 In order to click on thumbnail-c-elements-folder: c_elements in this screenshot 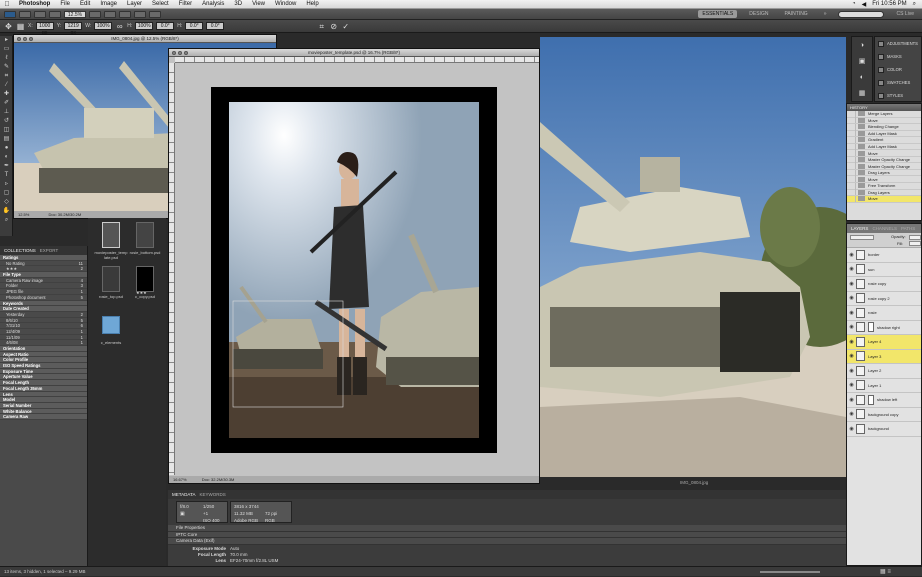, I will do `click(111, 332)`.